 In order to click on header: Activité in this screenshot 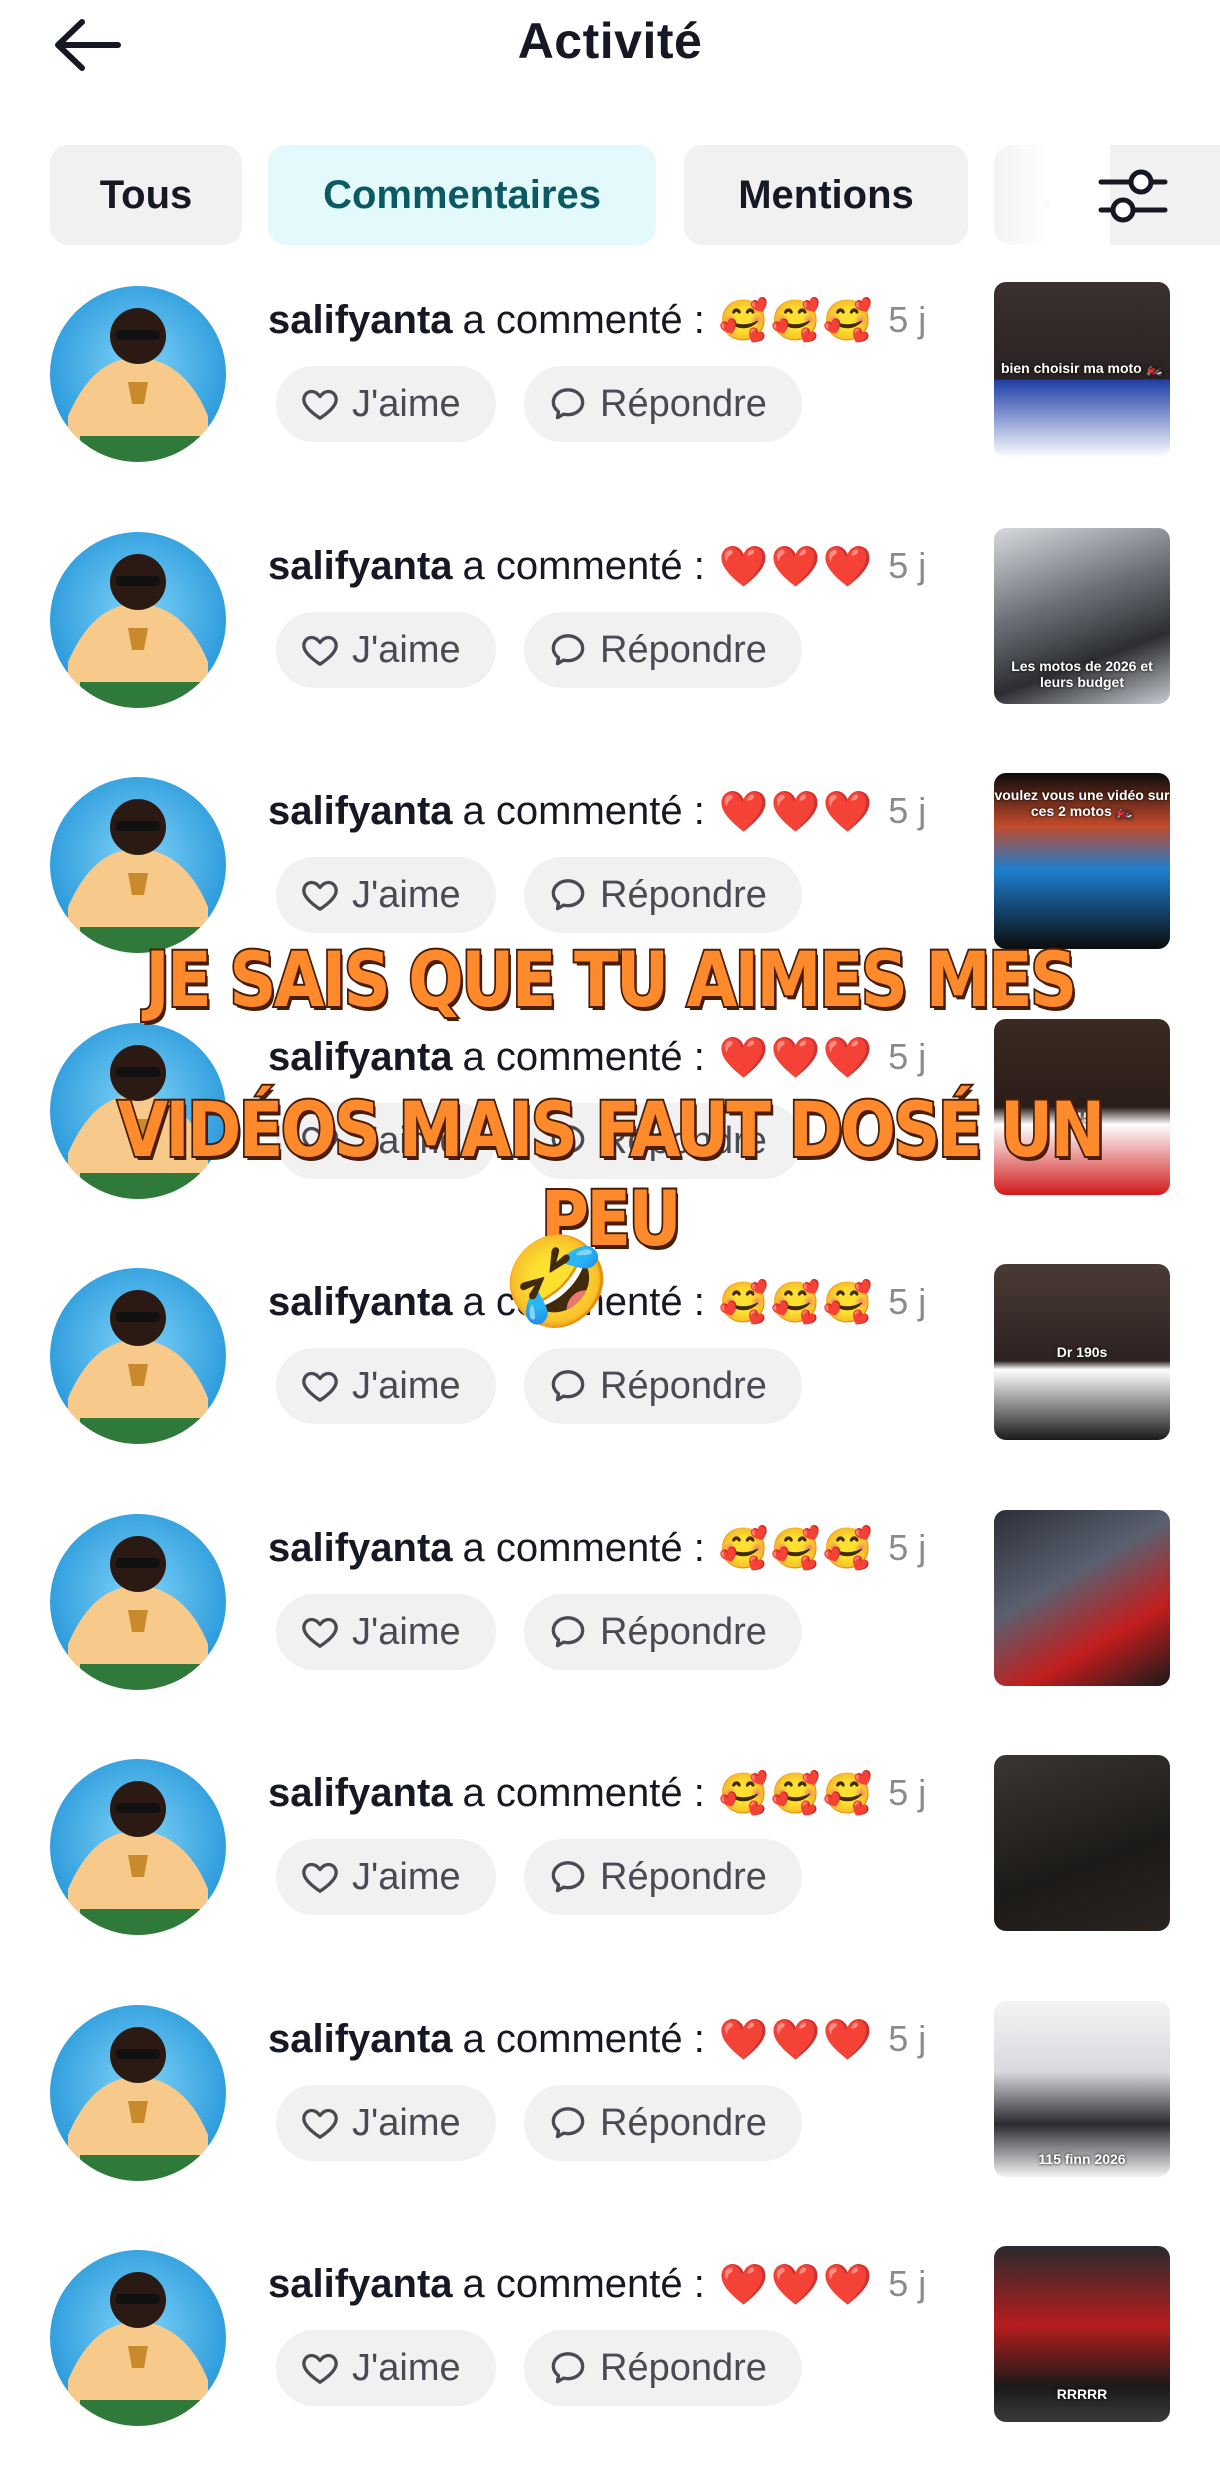, I will do `click(610, 45)`.